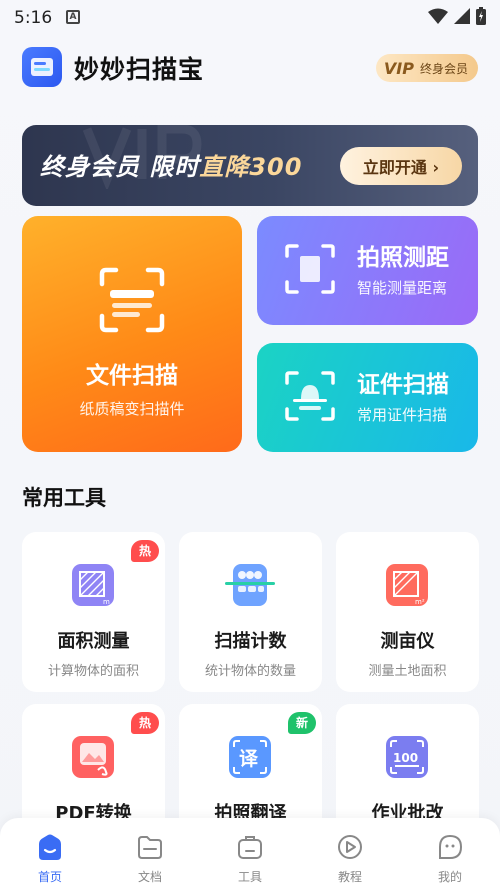 Image resolution: width=500 pixels, height=888 pixels. What do you see at coordinates (150, 847) in the screenshot?
I see `folder-icon` at bounding box center [150, 847].